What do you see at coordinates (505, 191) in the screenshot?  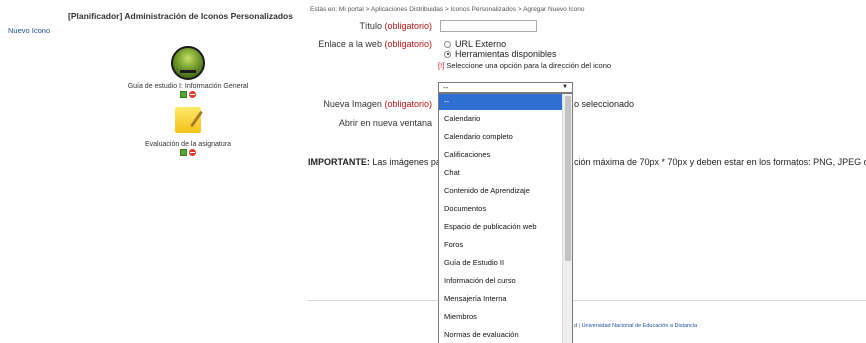 I see `dropdown-option: Contenido de Aprendizaje` at bounding box center [505, 191].